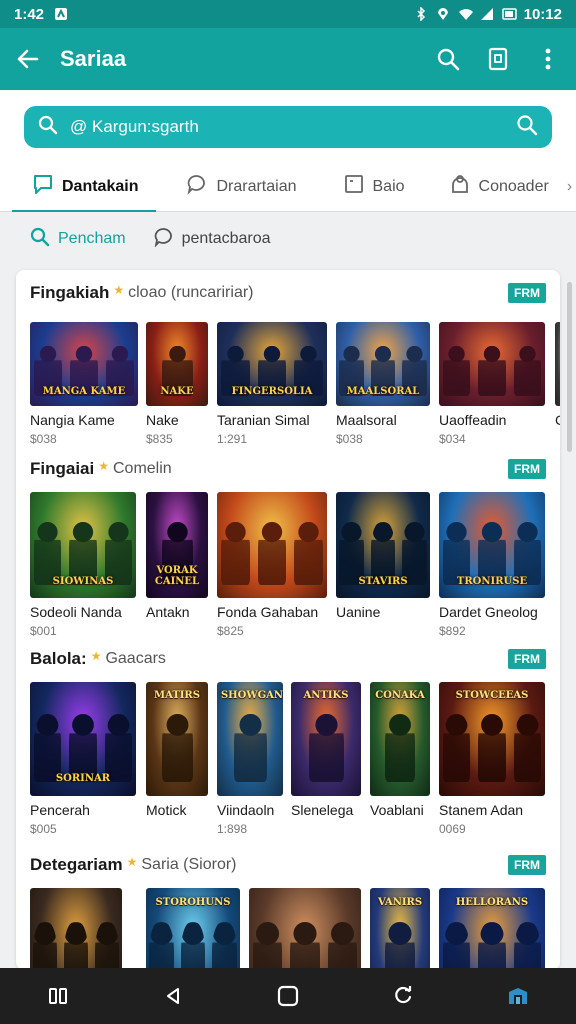 The height and width of the screenshot is (1024, 576). Describe the element at coordinates (288, 127) in the screenshot. I see `search-input: @ Kargun:sgarth` at that location.